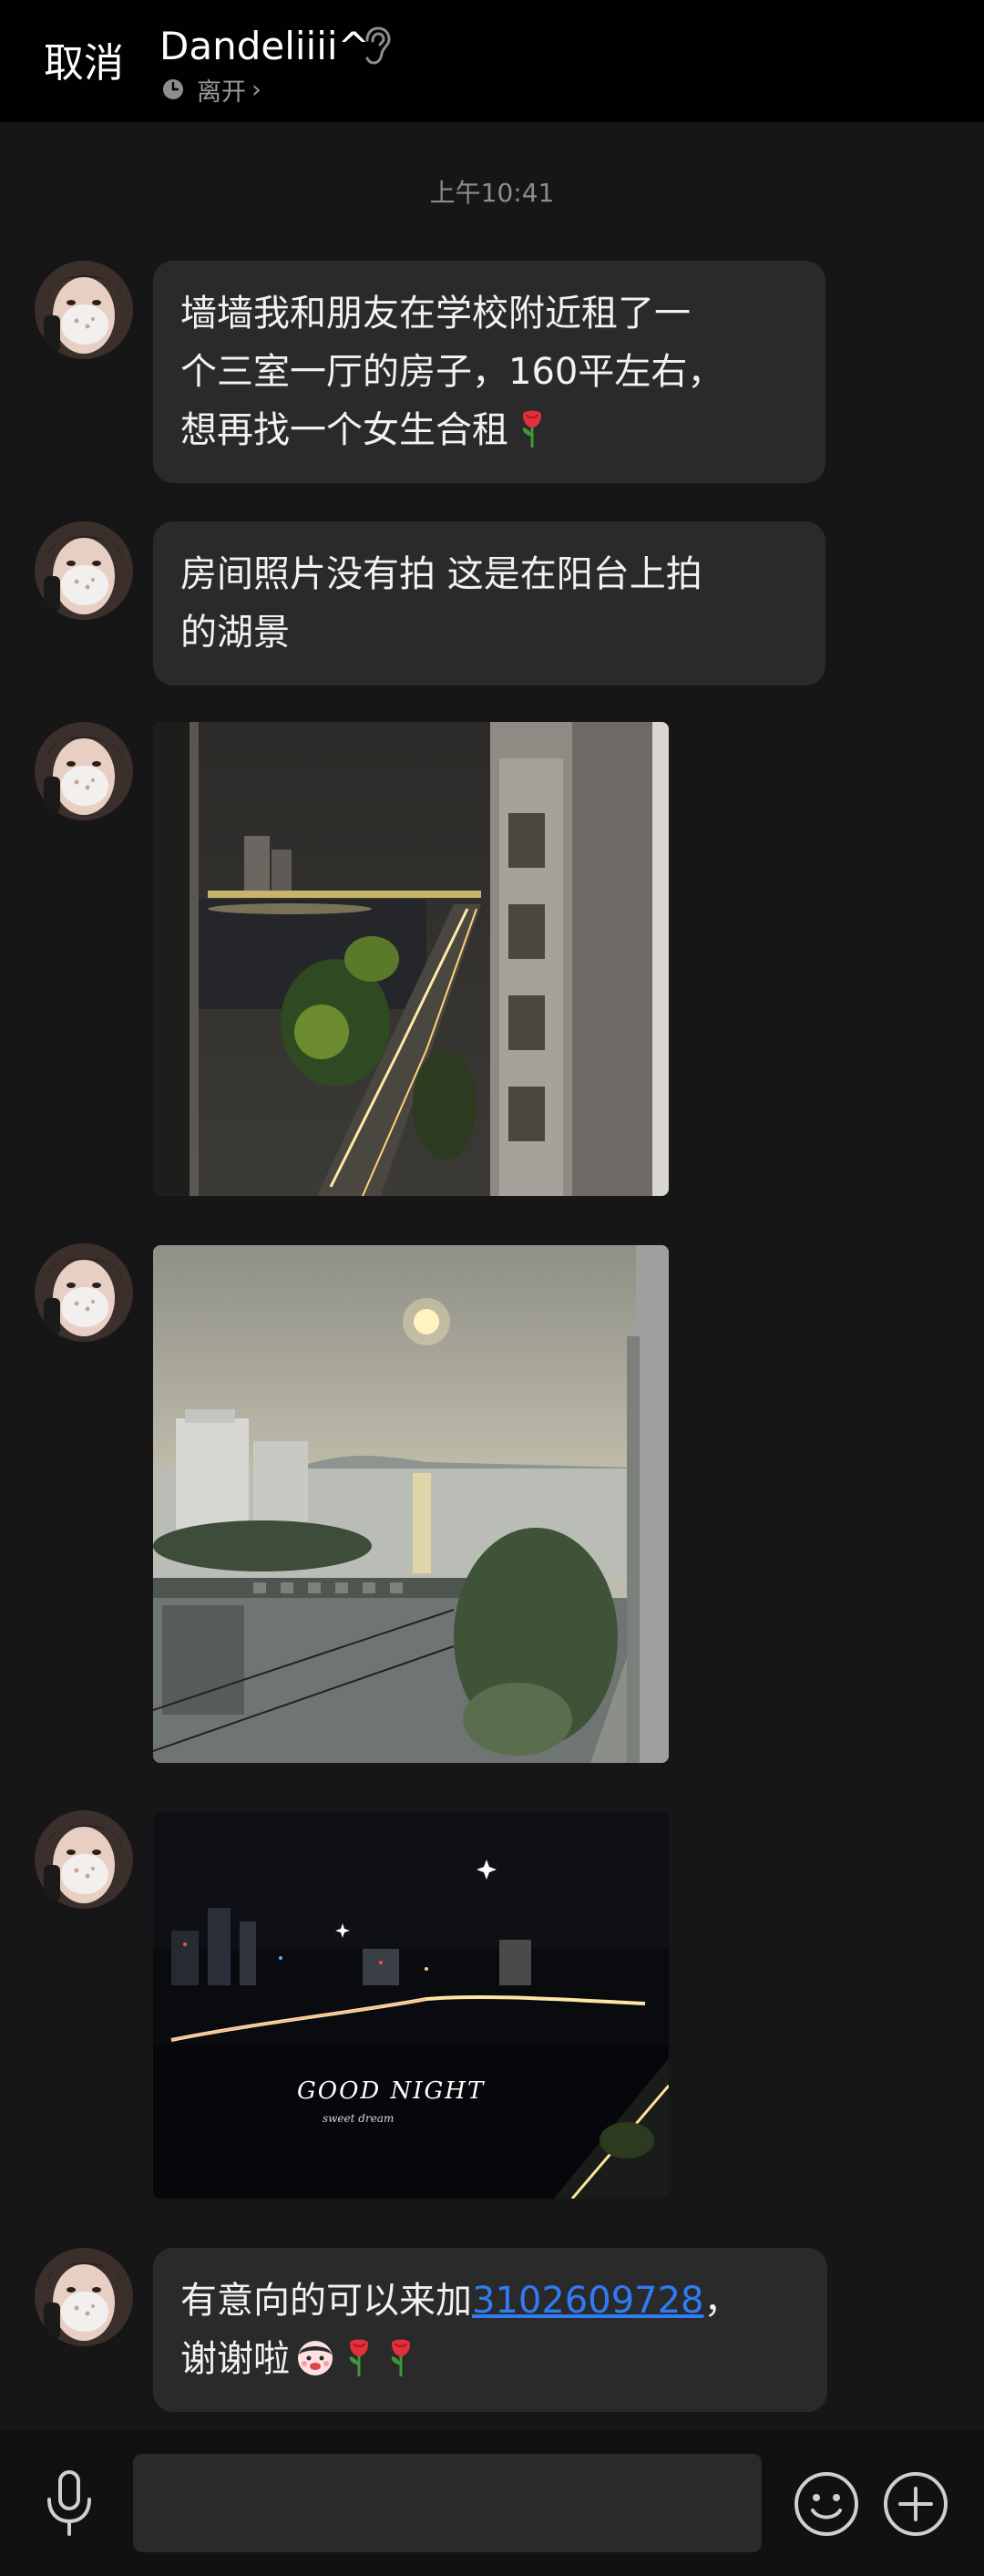  Describe the element at coordinates (235, 633) in the screenshot. I see `message-text-line: 的湖景` at that location.